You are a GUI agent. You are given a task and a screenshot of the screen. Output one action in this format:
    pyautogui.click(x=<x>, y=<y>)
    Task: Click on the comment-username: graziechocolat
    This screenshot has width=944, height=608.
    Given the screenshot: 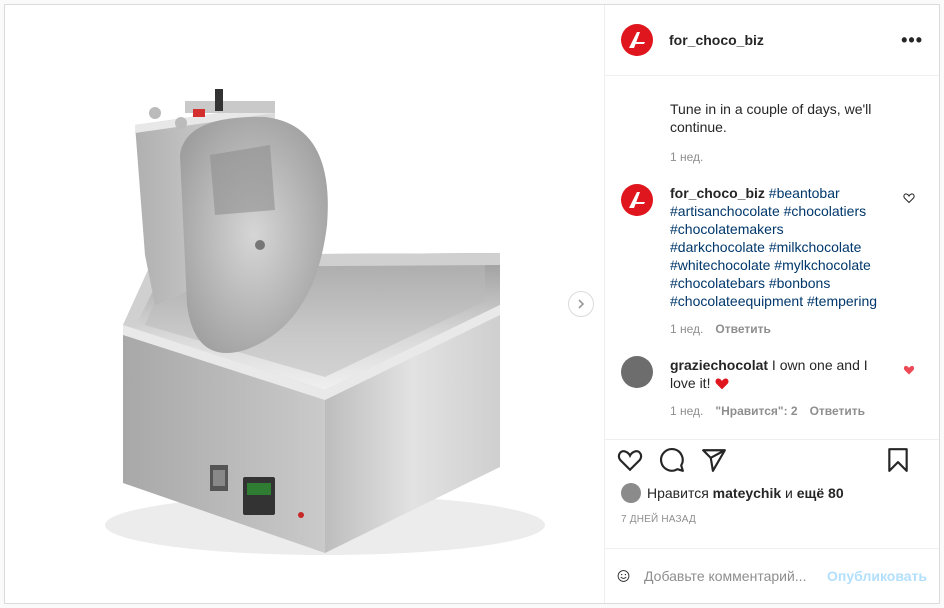 What is the action you would take?
    pyautogui.click(x=719, y=365)
    